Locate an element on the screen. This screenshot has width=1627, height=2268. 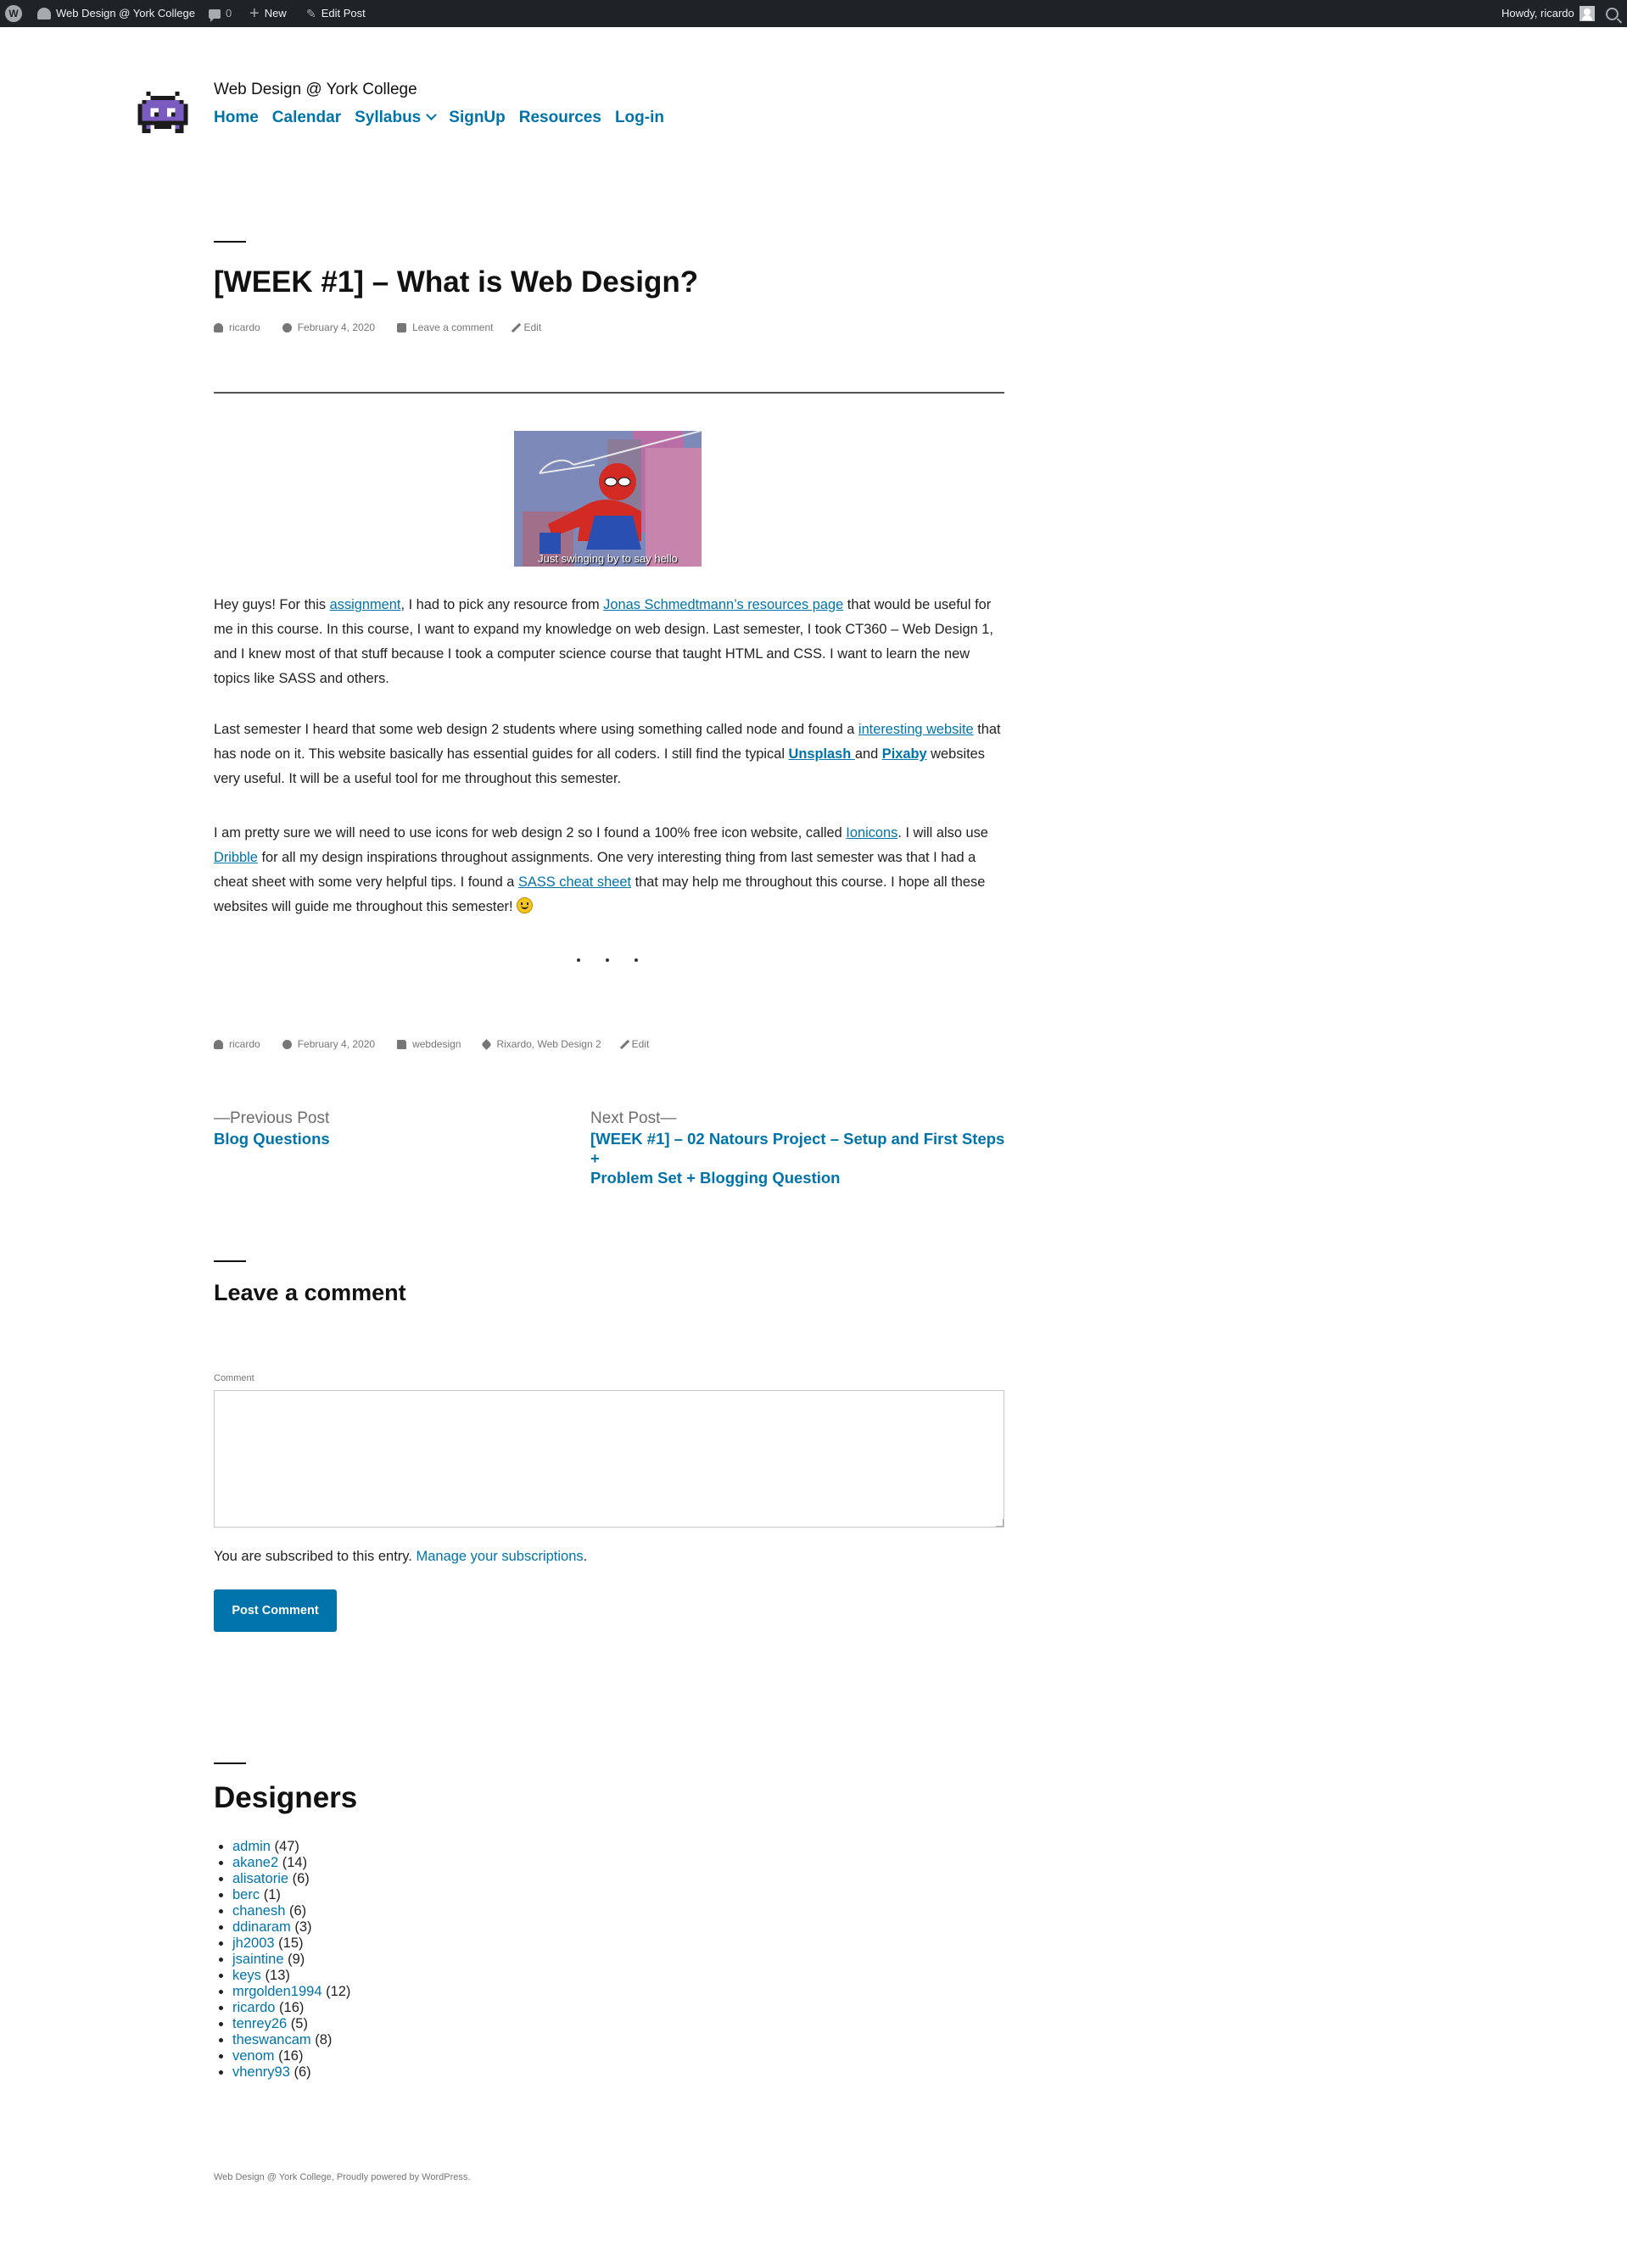
nav-syllabus-label: Syllabus is located at coordinates (388, 117).